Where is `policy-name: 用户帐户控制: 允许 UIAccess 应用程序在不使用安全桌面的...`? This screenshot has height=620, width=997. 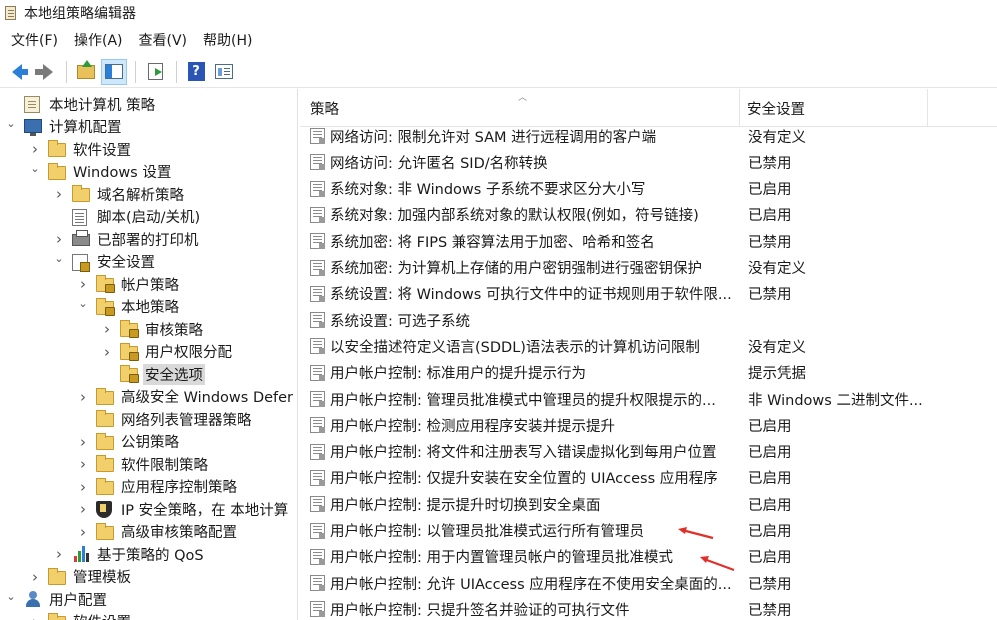
policy-name: 用户帐户控制: 允许 UIAccess 应用程序在不使用安全桌面的... is located at coordinates (531, 584).